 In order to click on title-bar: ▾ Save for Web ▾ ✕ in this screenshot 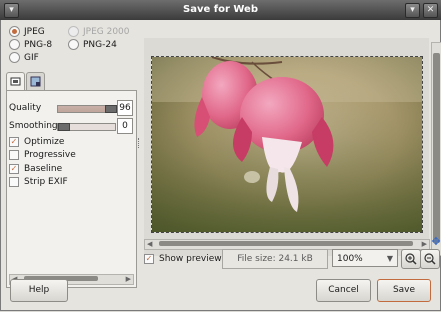, I will do `click(220, 10)`.